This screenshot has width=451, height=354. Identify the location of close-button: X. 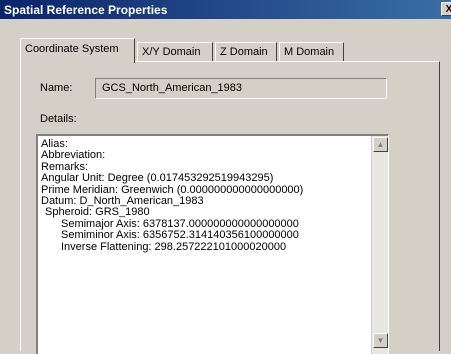
(446, 9).